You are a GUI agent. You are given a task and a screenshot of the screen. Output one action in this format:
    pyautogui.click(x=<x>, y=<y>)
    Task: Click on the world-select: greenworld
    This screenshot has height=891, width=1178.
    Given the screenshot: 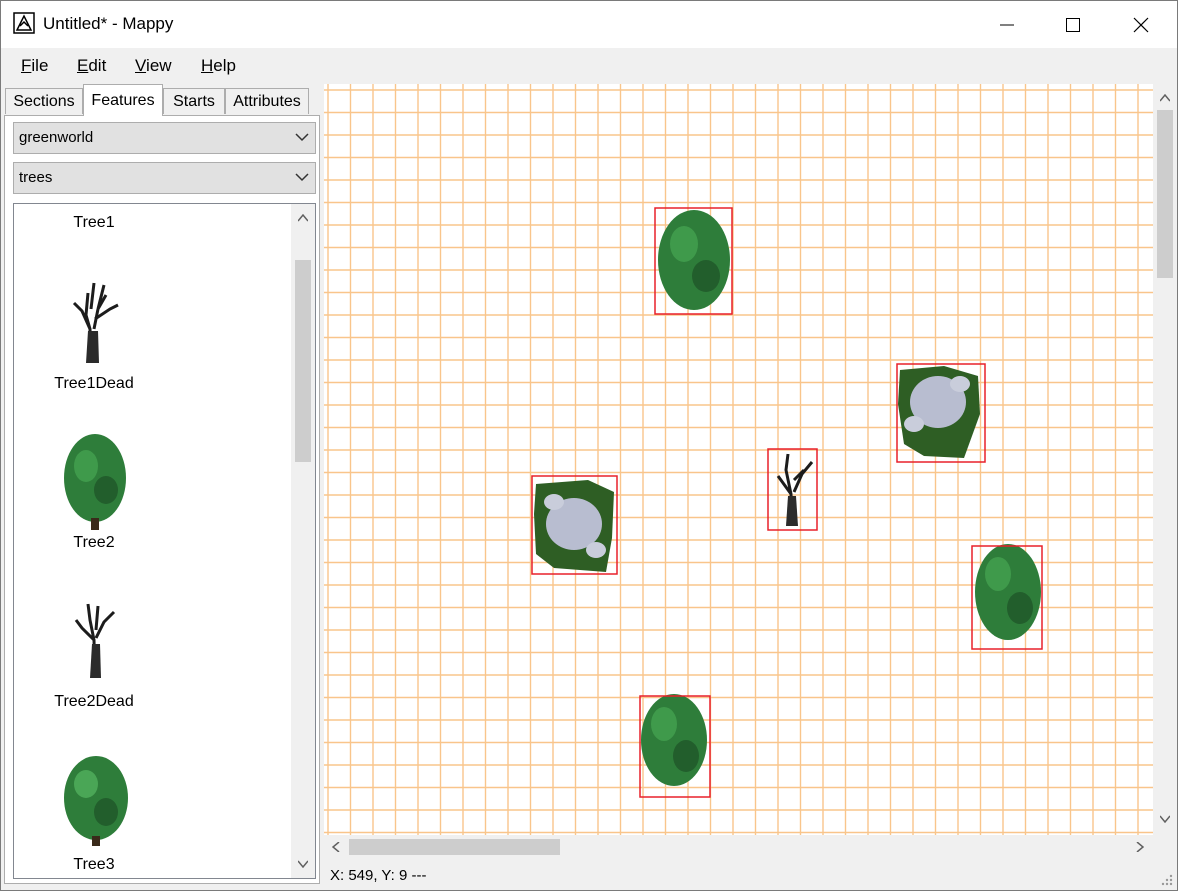 What is the action you would take?
    pyautogui.click(x=164, y=138)
    